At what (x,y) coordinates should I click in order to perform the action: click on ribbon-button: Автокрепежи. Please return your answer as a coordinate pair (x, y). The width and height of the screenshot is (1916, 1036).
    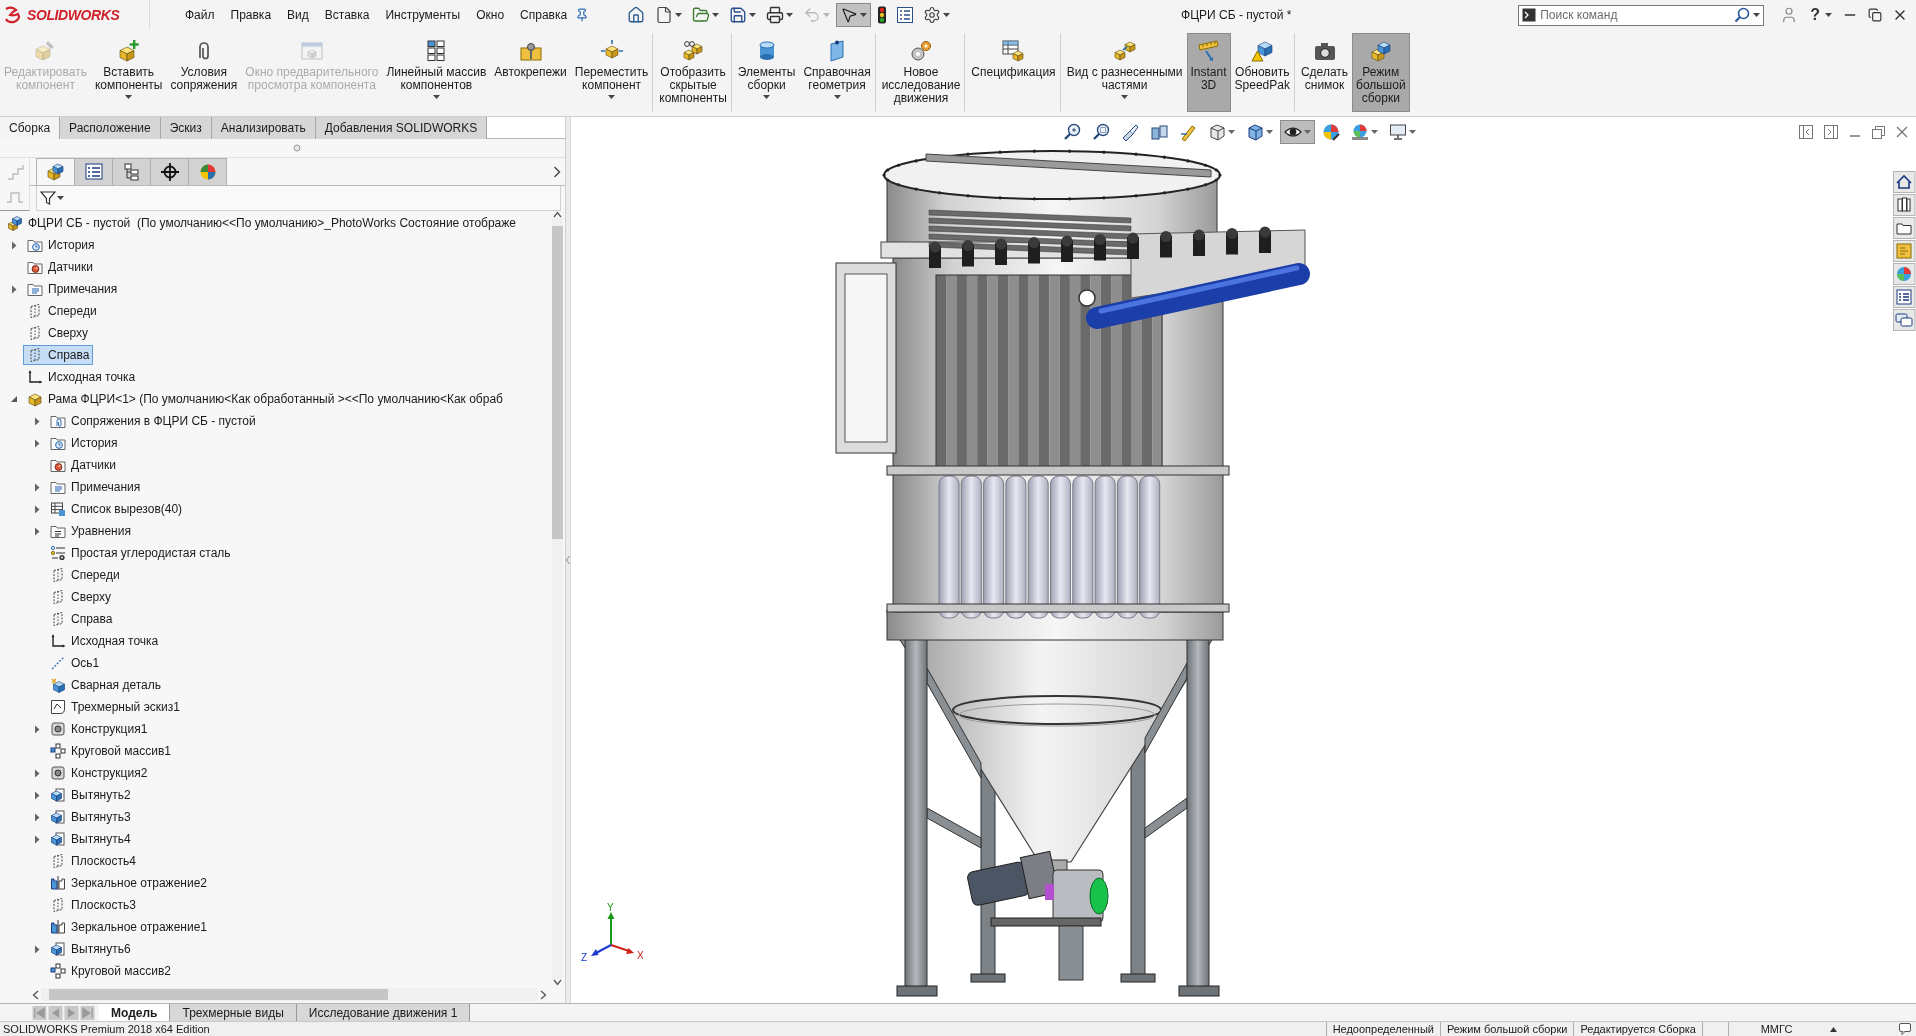
    Looking at the image, I should click on (530, 72).